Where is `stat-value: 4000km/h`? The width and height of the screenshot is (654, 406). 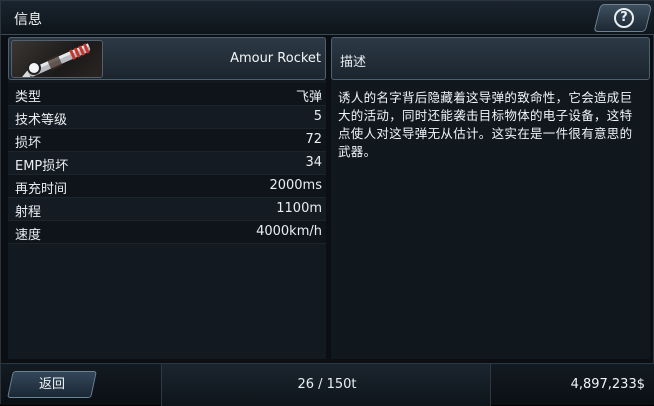
stat-value: 4000km/h is located at coordinates (289, 231).